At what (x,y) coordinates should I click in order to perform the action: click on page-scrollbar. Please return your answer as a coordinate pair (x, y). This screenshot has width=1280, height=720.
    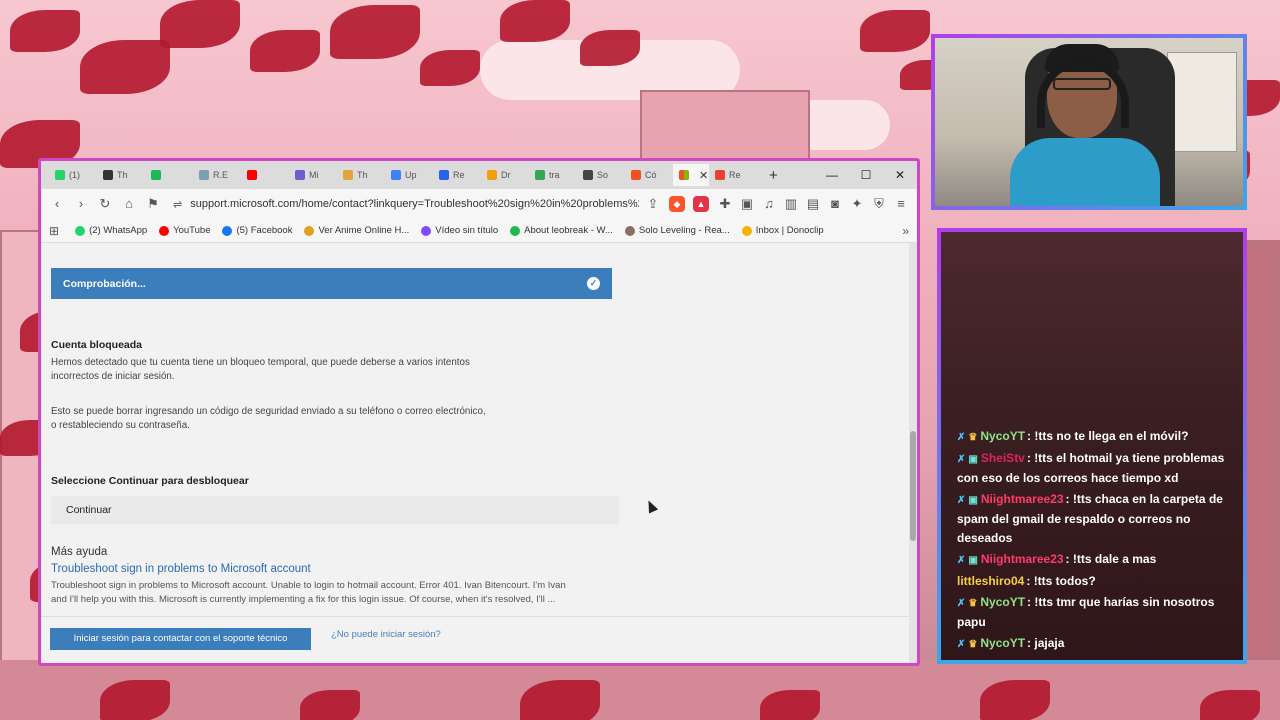
    Looking at the image, I should click on (913, 453).